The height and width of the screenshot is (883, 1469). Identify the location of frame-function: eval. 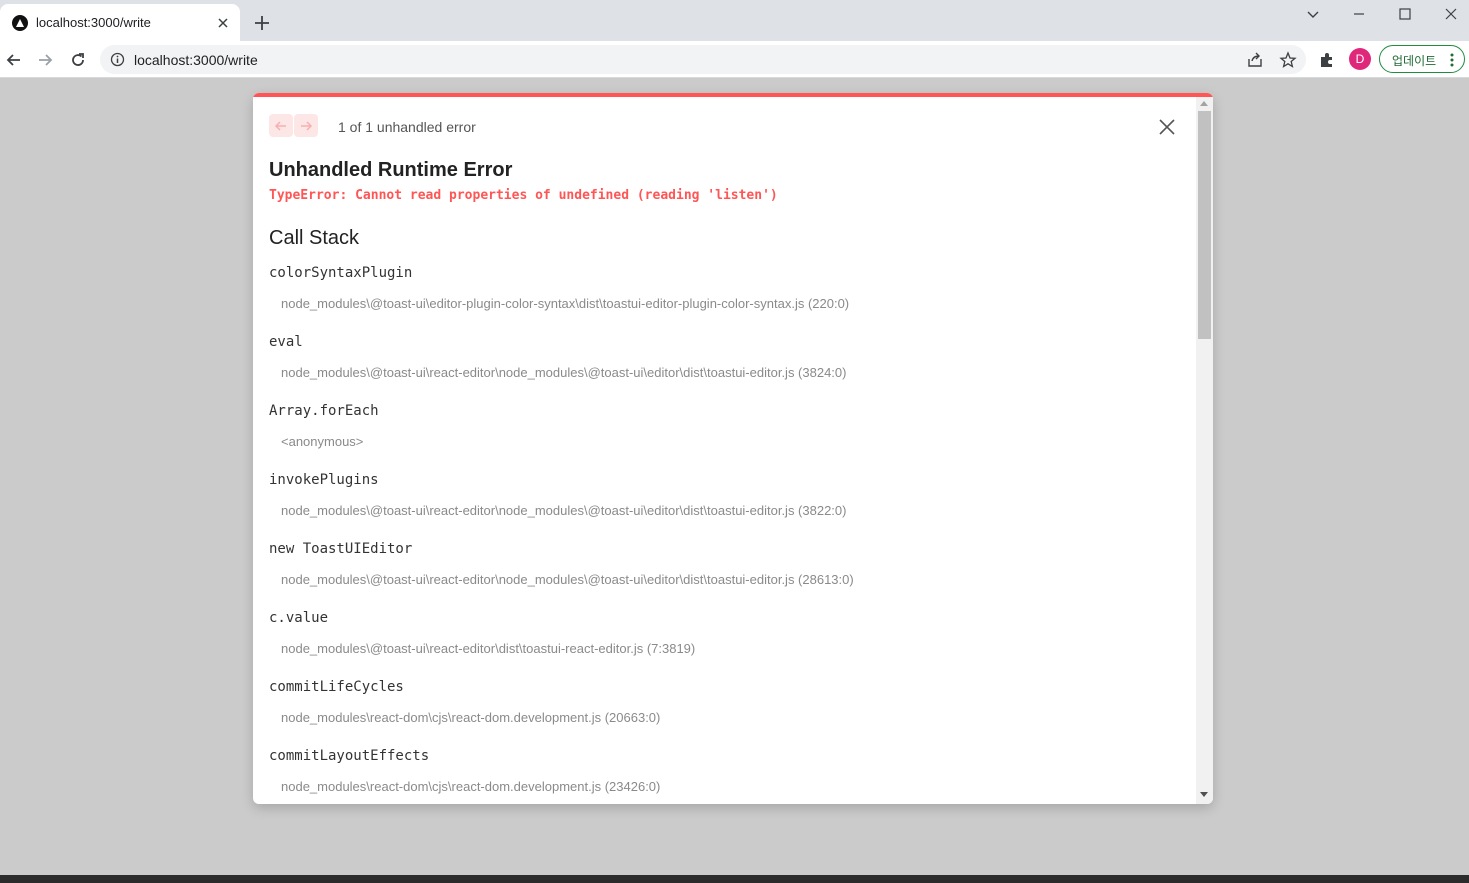
(286, 342).